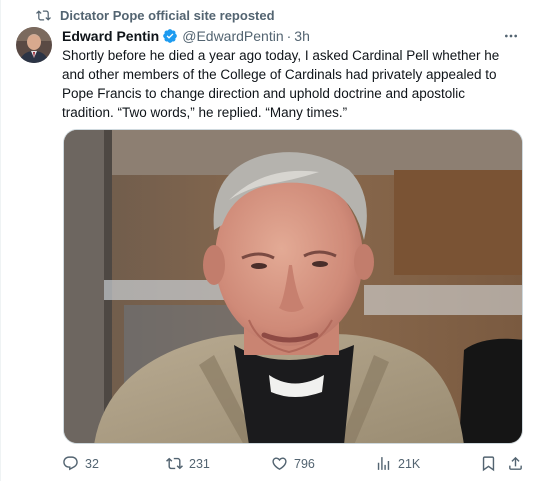 This screenshot has height=481, width=535. I want to click on tweet-actions: 32 231 796 21K, so click(292, 465).